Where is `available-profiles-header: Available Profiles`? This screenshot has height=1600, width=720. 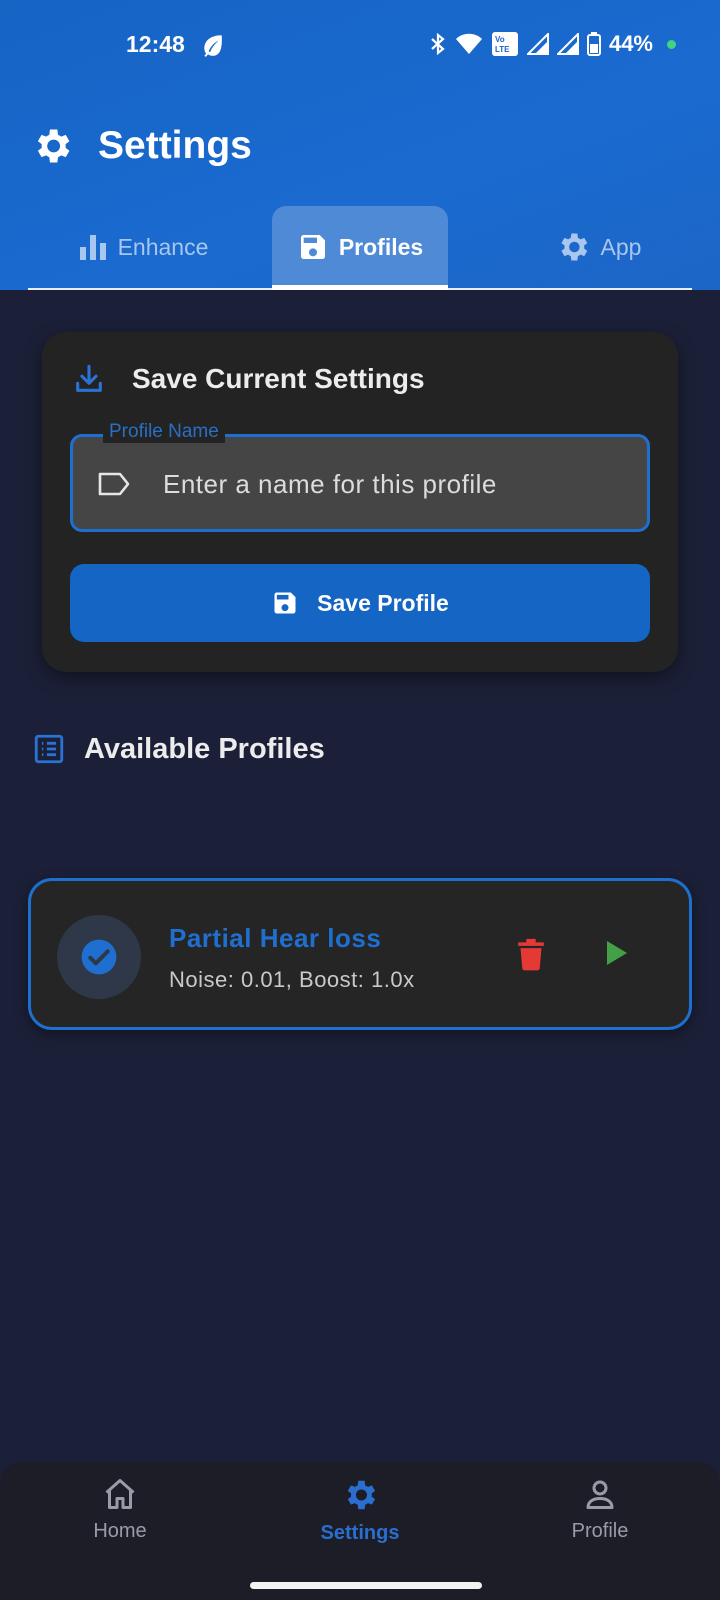
available-profiles-header: Available Profiles is located at coordinates (178, 749).